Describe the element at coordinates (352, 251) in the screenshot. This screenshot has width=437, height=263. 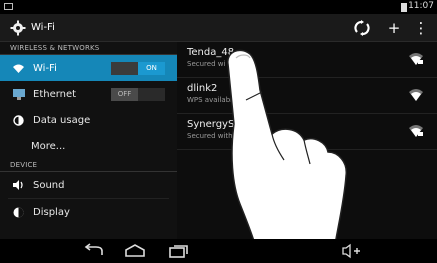
I see `volume-up-icon` at that location.